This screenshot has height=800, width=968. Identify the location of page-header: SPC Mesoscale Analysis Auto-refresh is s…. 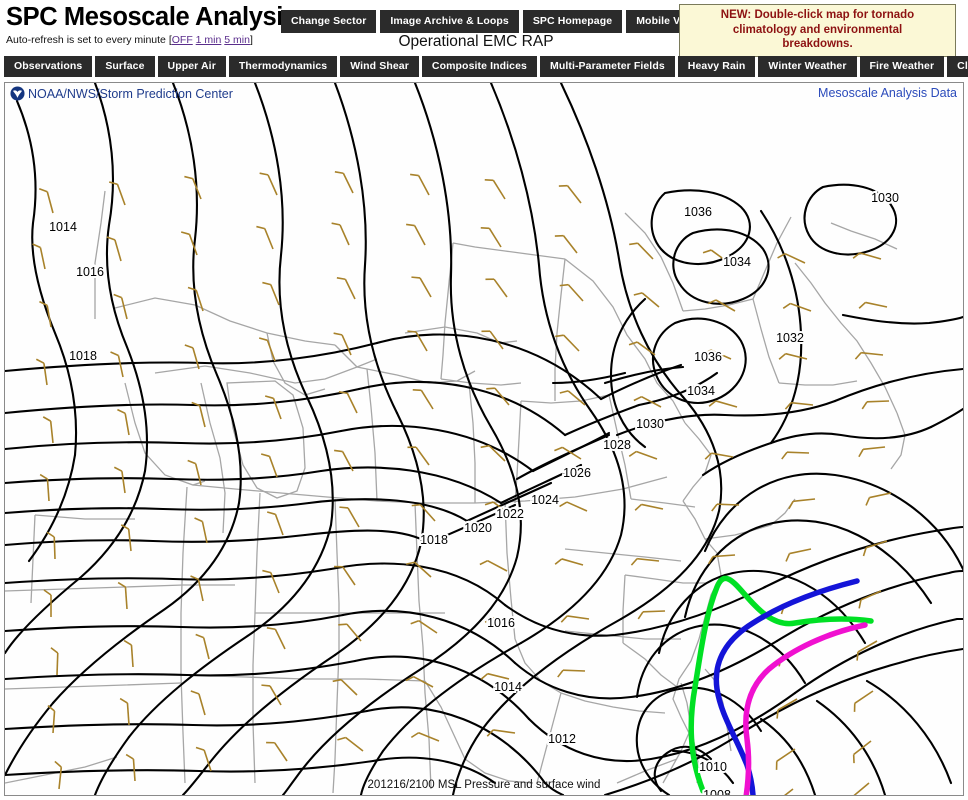
(484, 28).